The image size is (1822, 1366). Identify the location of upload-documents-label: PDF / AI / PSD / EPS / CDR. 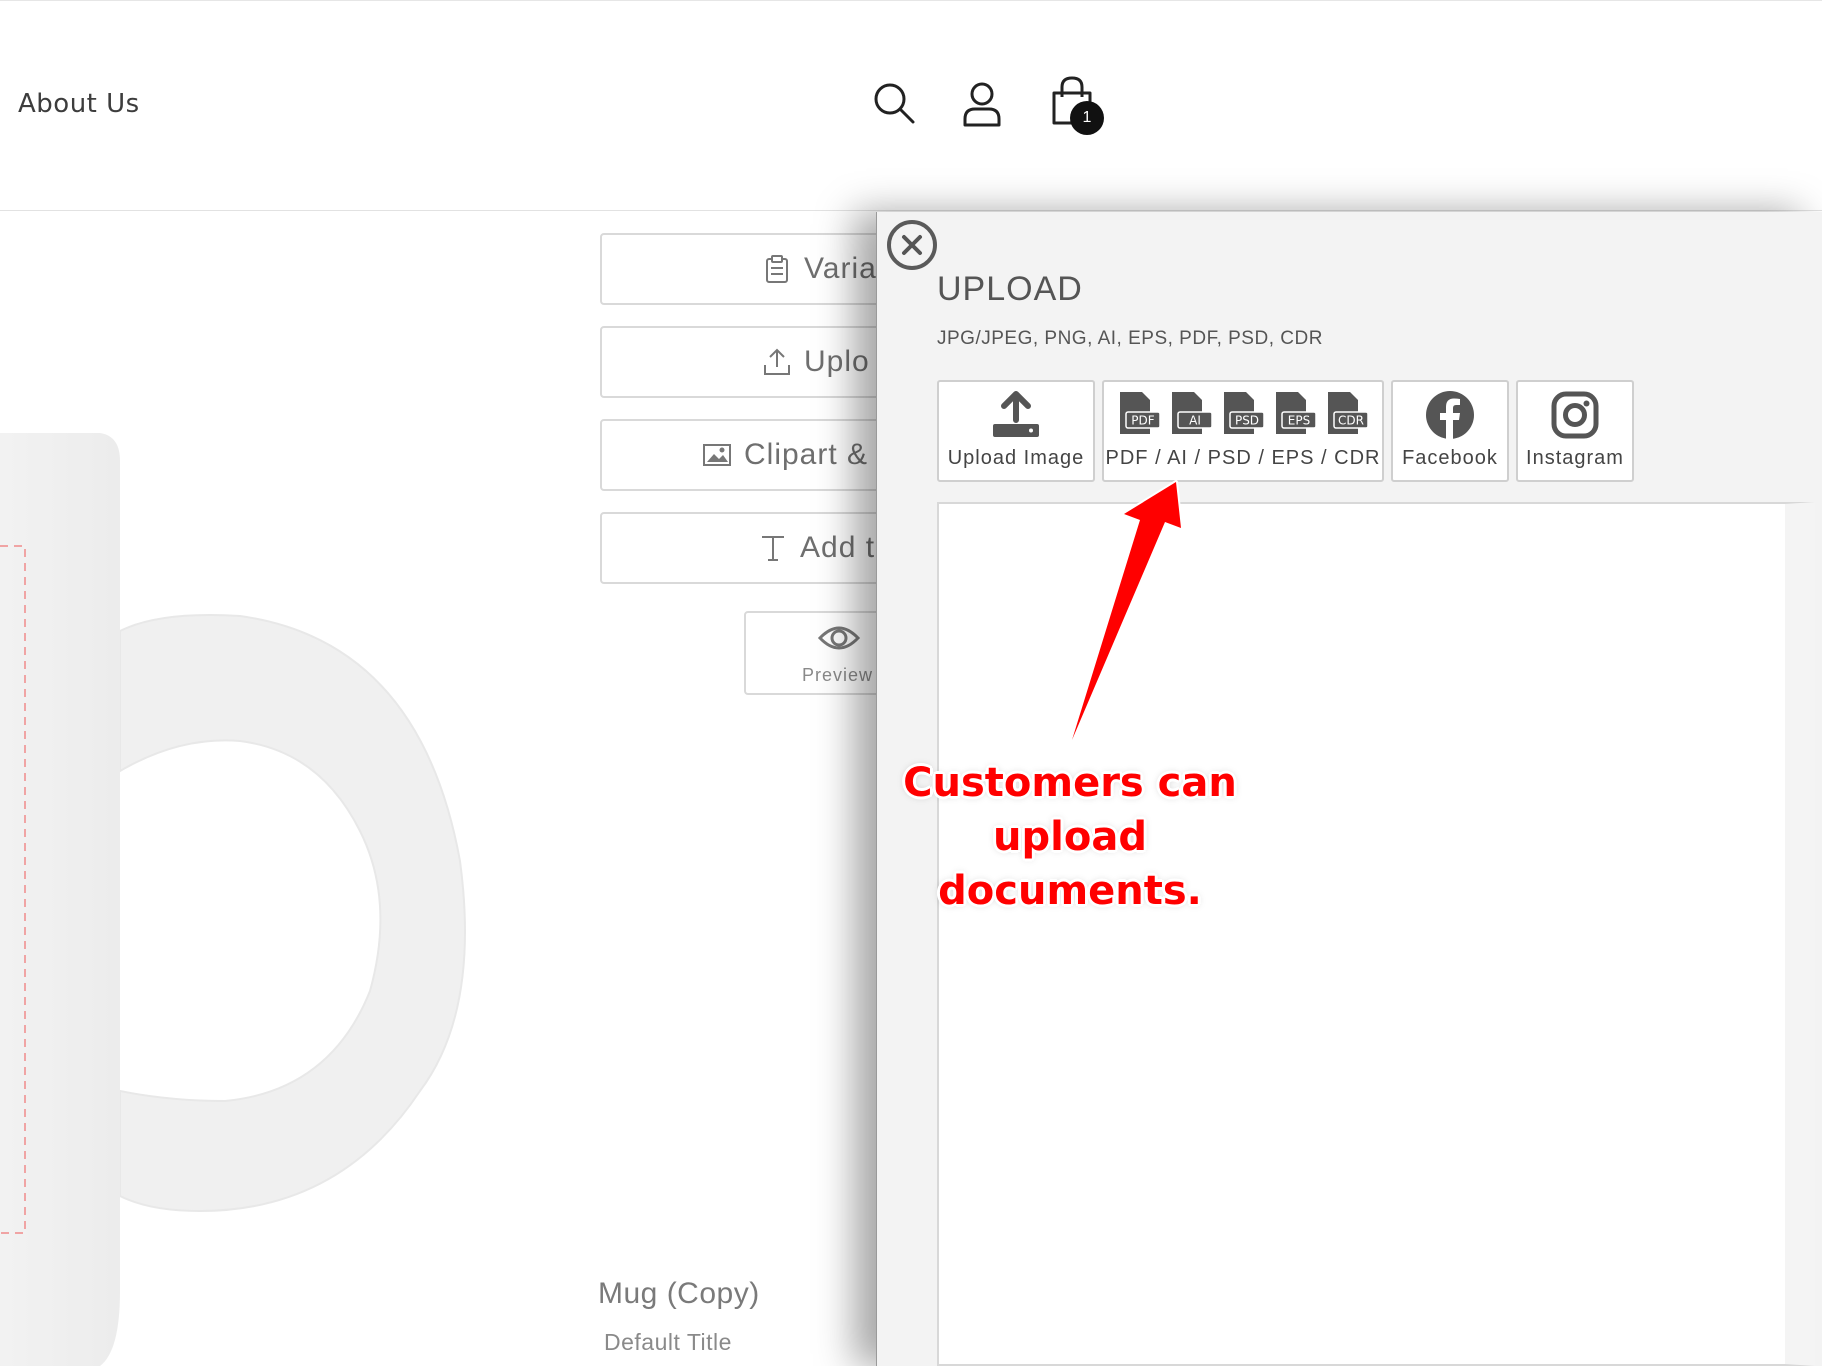
(1243, 458).